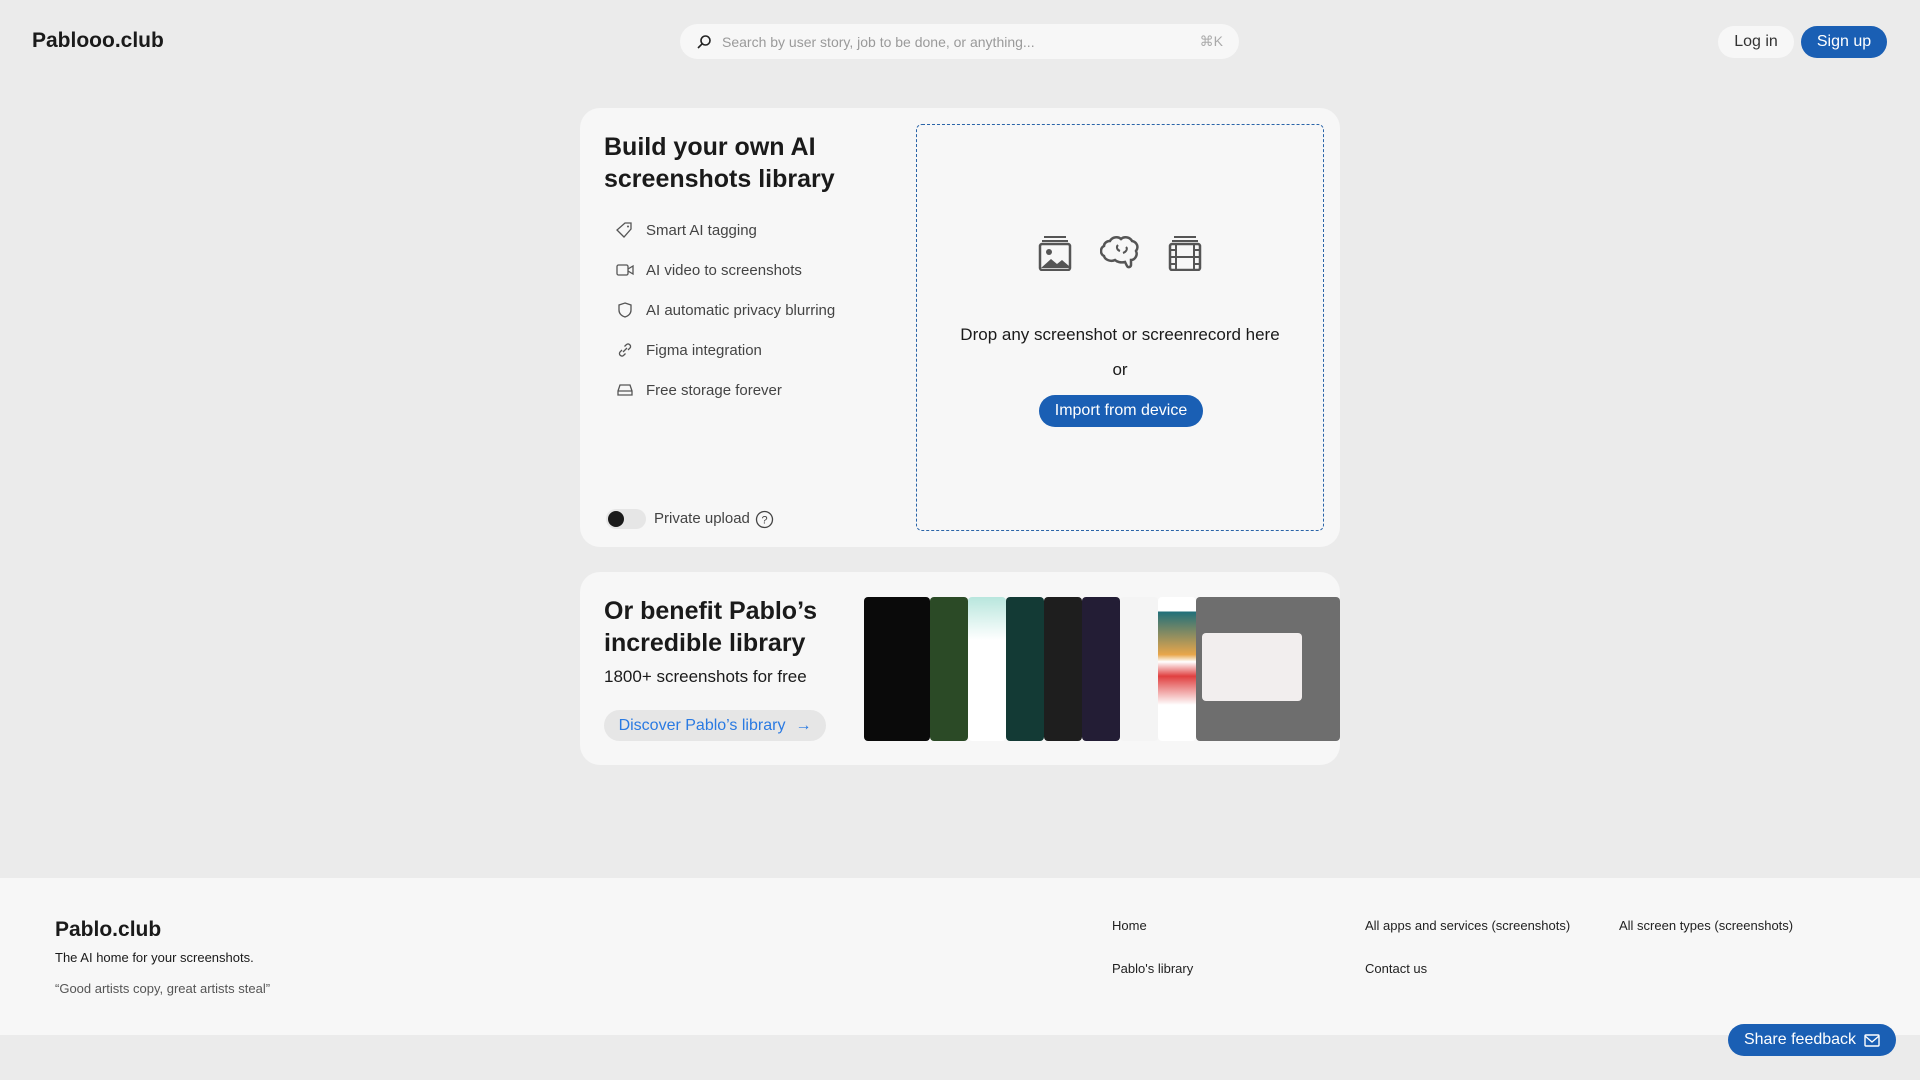 The image size is (1920, 1080). Describe the element at coordinates (626, 519) in the screenshot. I see `private-upload-toggle` at that location.